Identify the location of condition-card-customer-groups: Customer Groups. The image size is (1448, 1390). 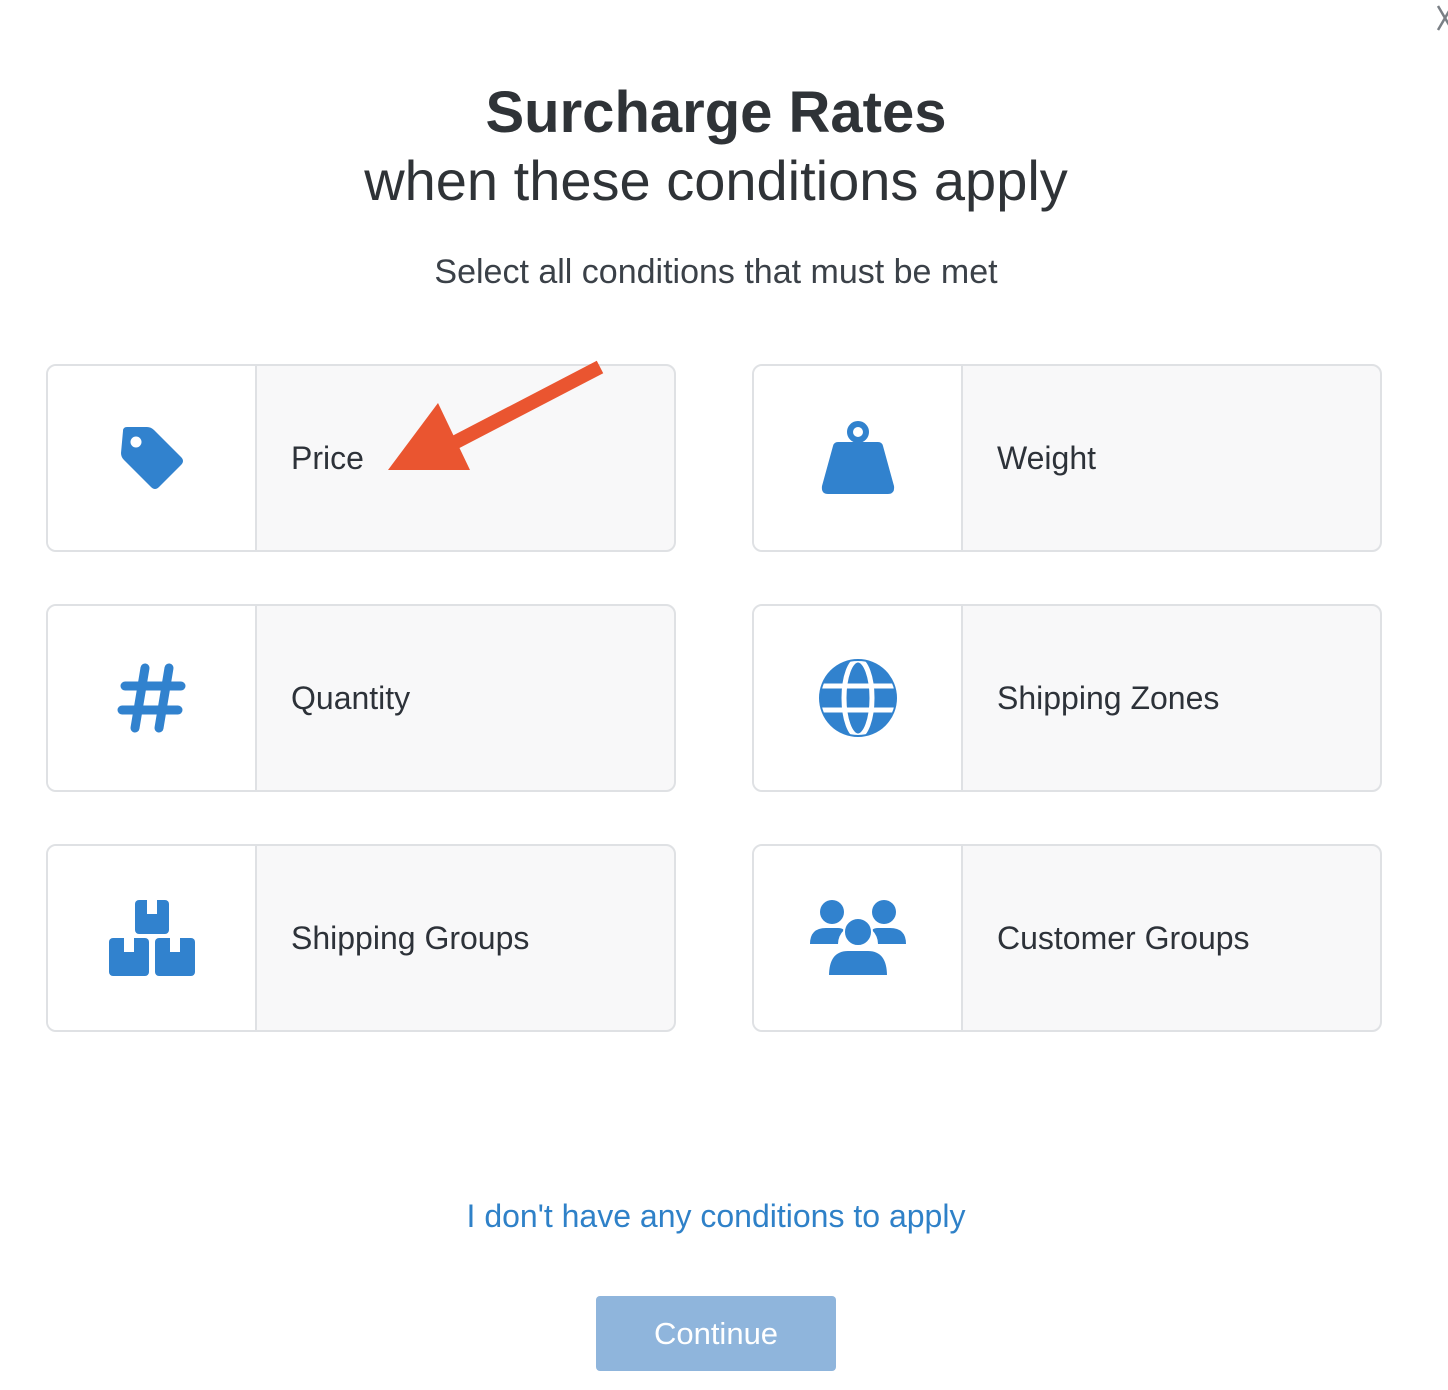
(1067, 938).